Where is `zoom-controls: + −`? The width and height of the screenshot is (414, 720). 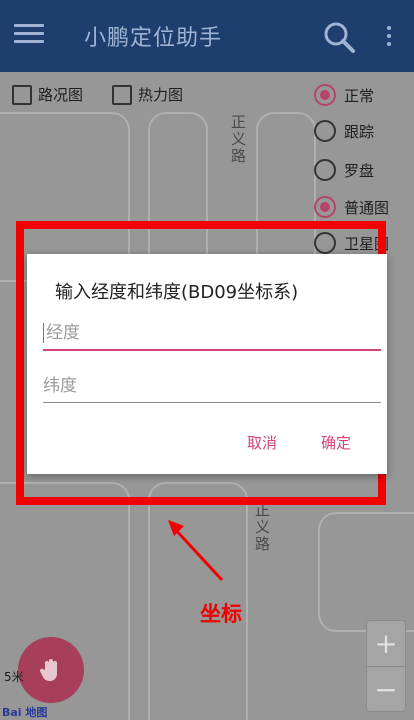
zoom-controls: + − is located at coordinates (386, 666).